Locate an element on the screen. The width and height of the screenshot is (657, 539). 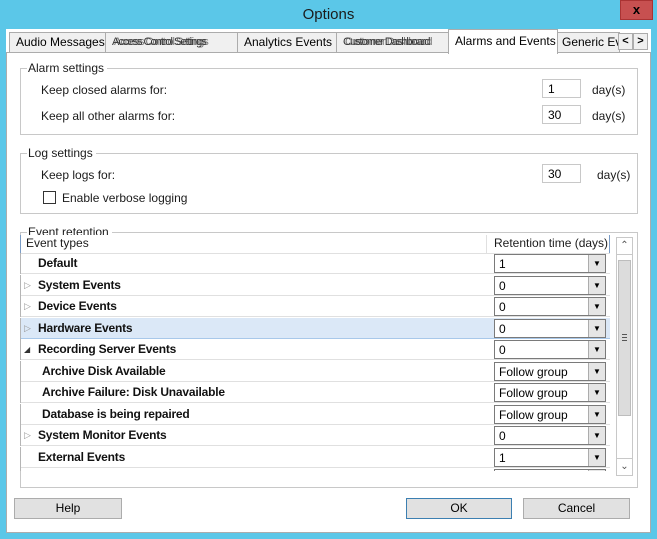
chevron-right-icon: > is located at coordinates (640, 41).